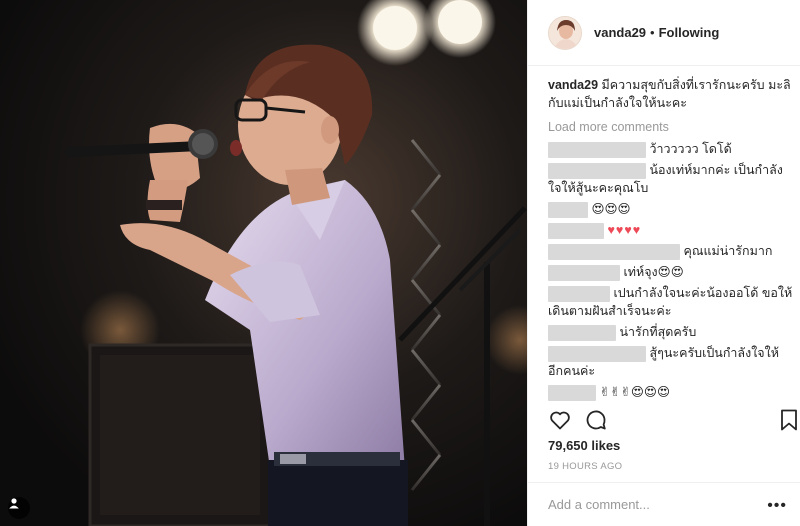 The image size is (800, 526). Describe the element at coordinates (674, 421) in the screenshot. I see `post-actions-bar` at that location.